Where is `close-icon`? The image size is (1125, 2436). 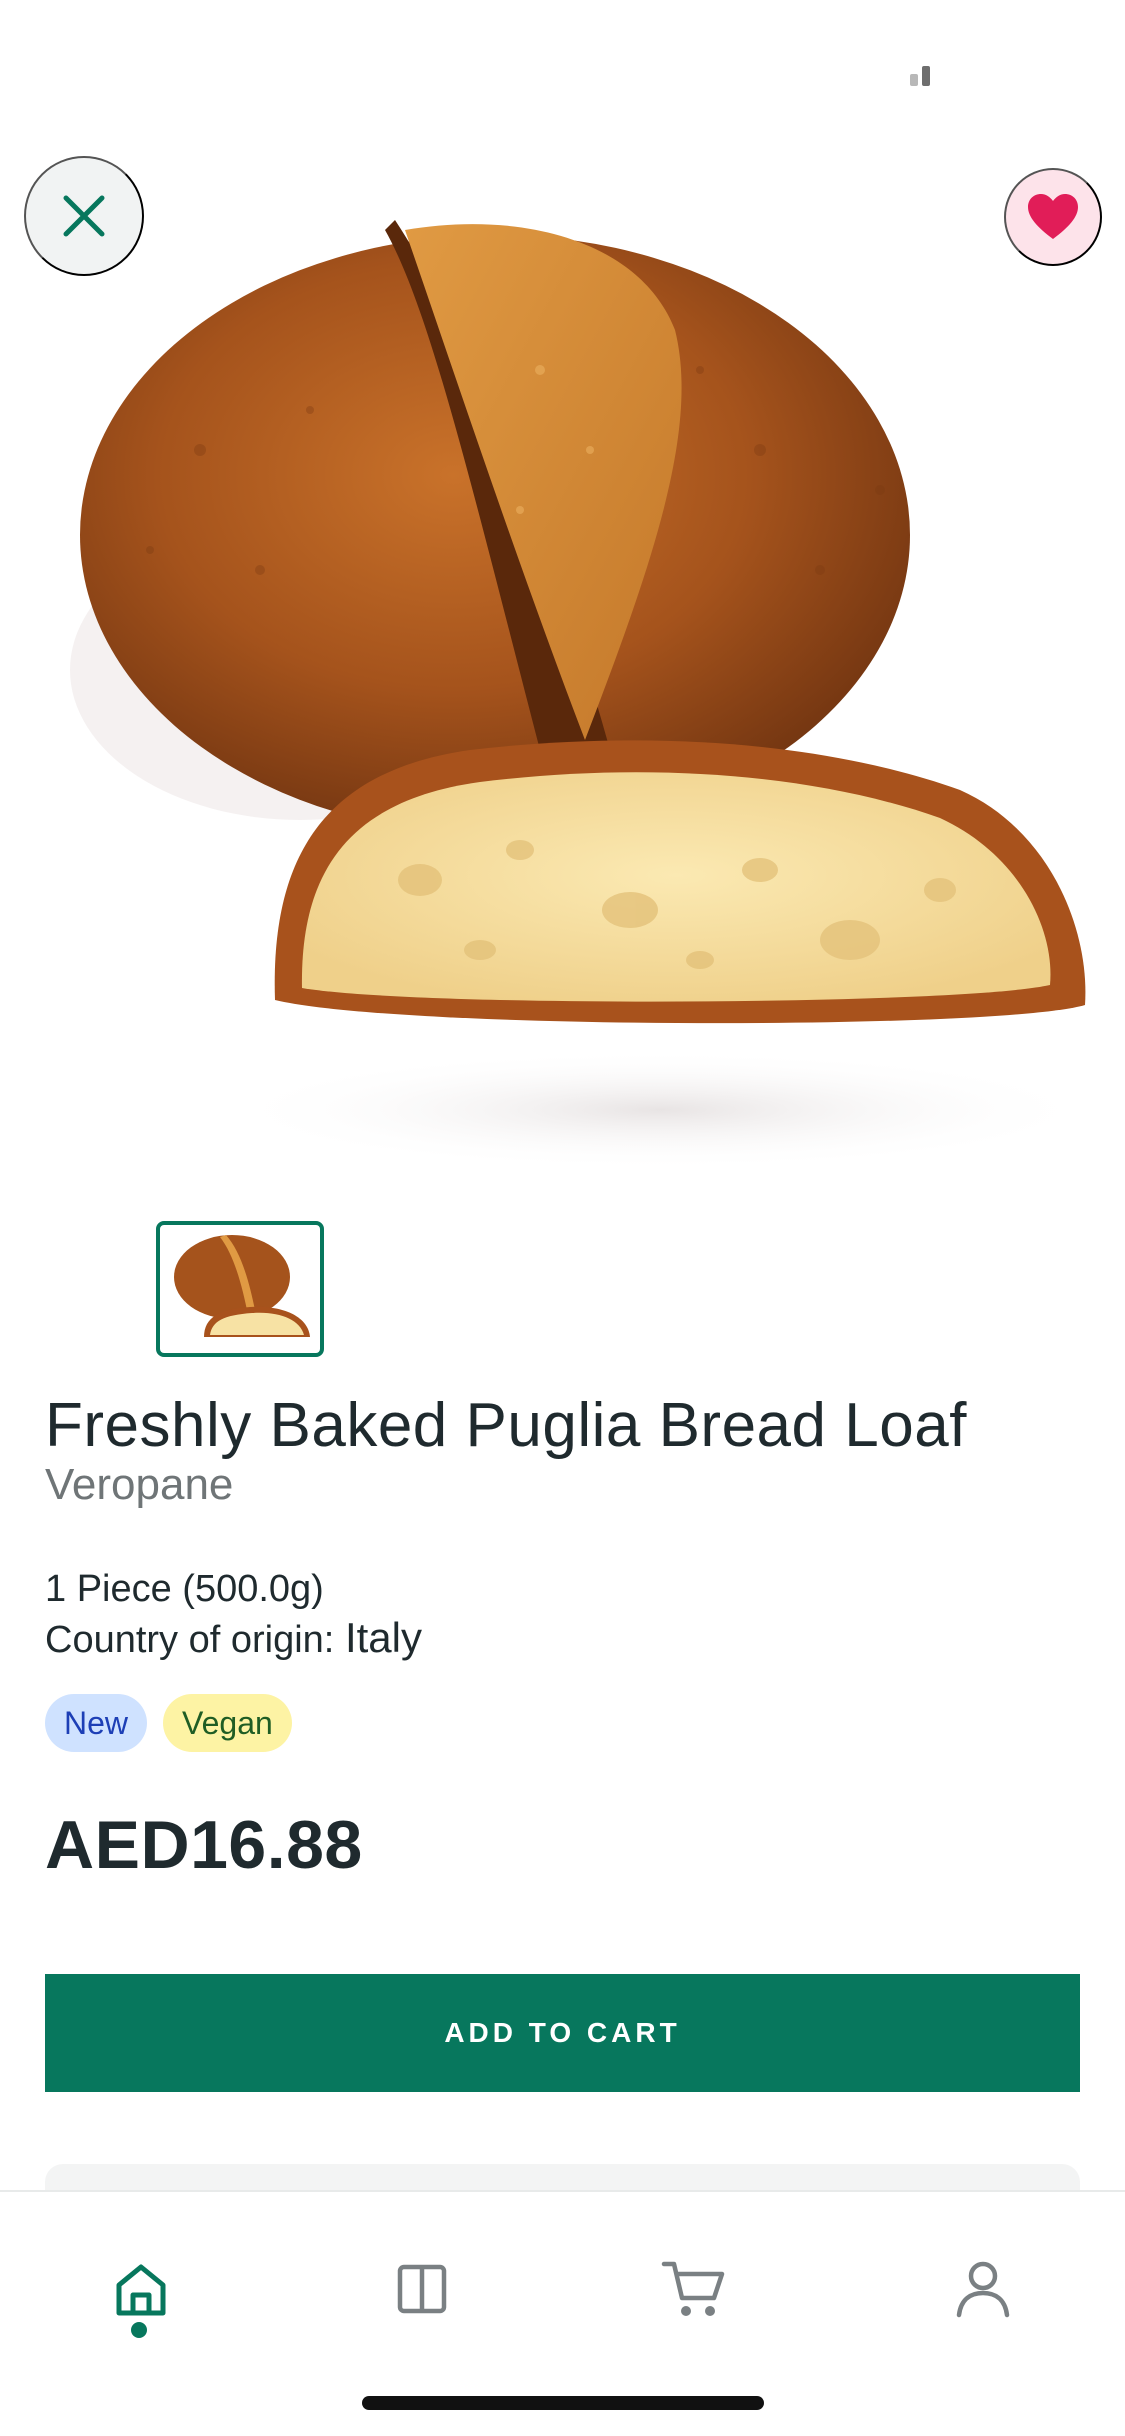 close-icon is located at coordinates (84, 216).